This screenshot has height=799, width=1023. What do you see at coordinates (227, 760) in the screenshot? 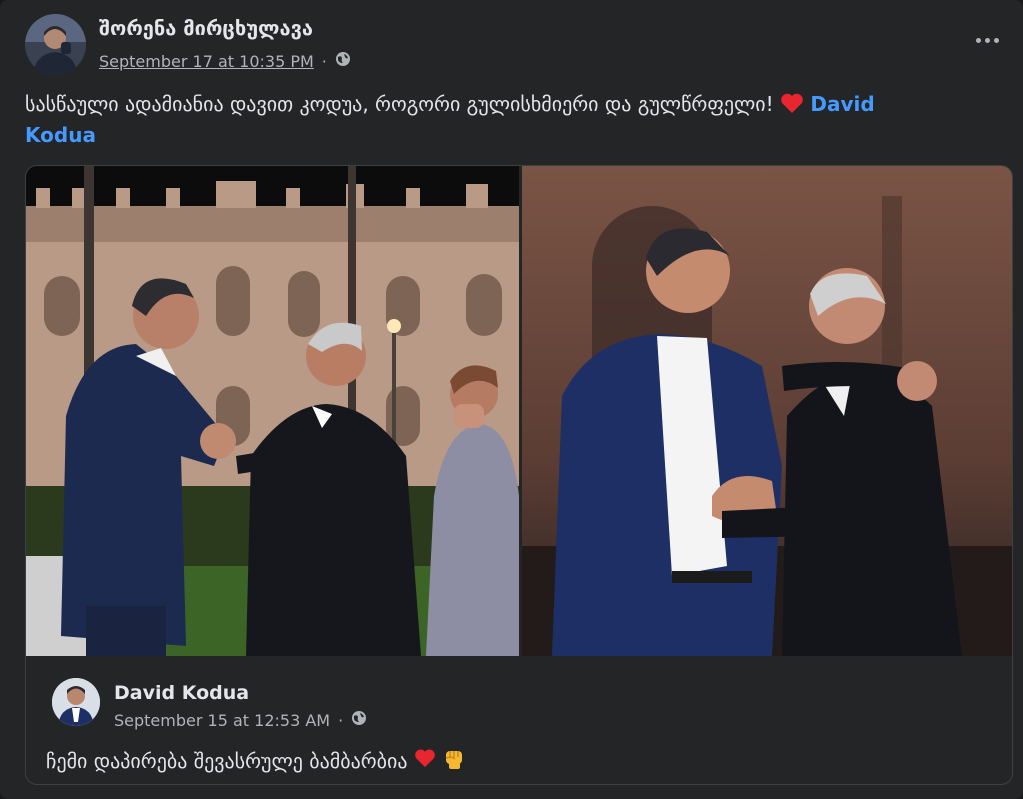
I see `shared-post-text: ჩემი დაპირება შევასრულე ბამბარბია` at bounding box center [227, 760].